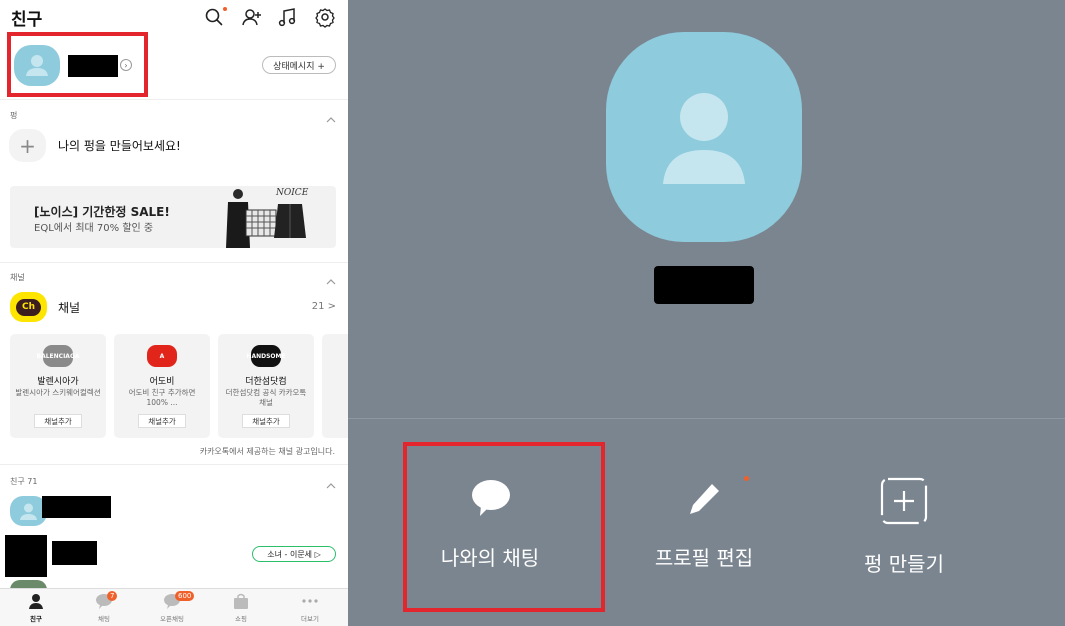  I want to click on add-friend-icon, so click(252, 17).